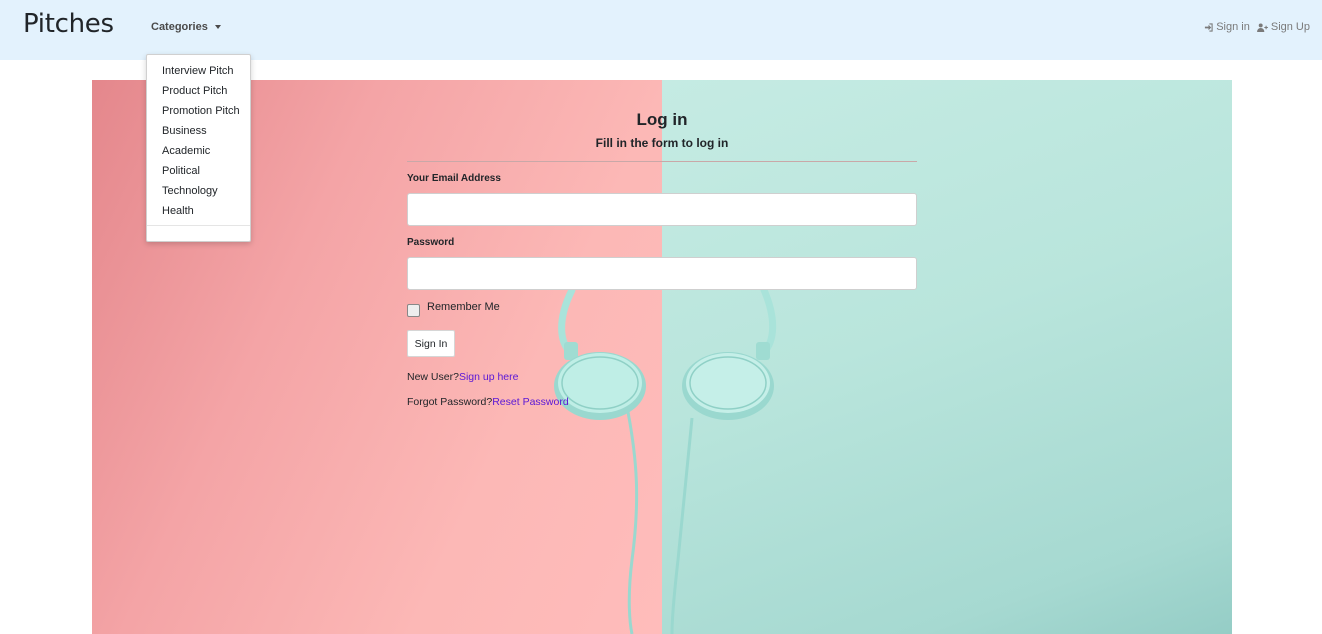 This screenshot has height=634, width=1322. What do you see at coordinates (198, 225) in the screenshot?
I see `dropdown-divider` at bounding box center [198, 225].